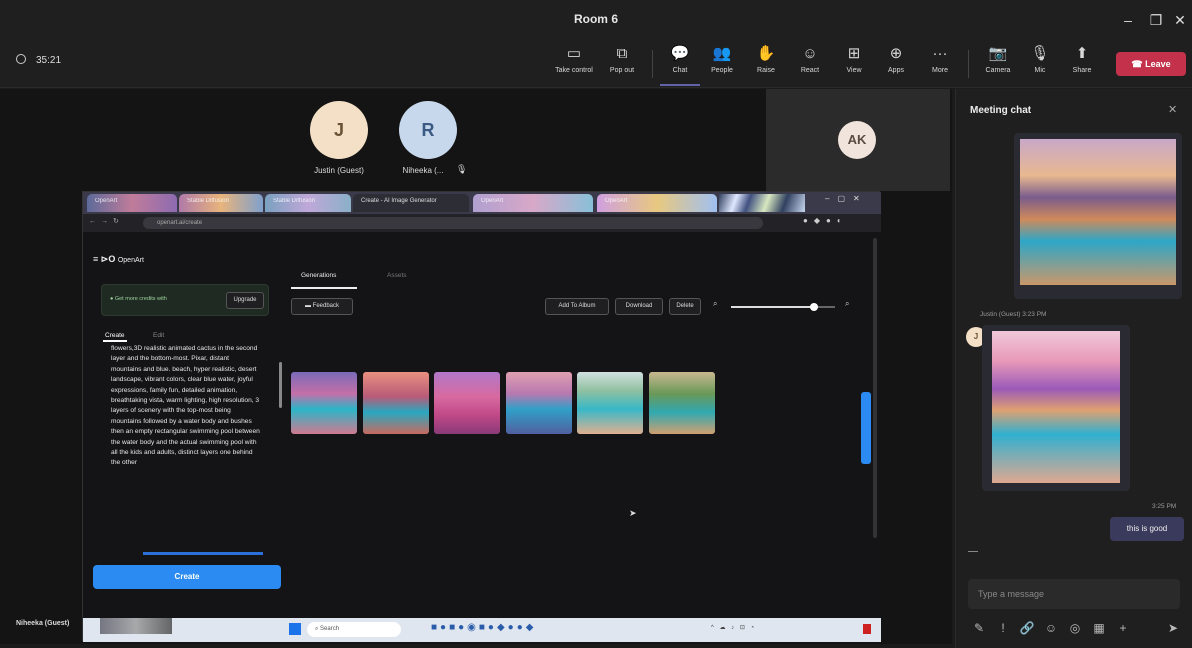 Image resolution: width=1192 pixels, height=648 pixels. Describe the element at coordinates (715, 304) in the screenshot. I see `zoom-out-icon: ⌕` at that location.